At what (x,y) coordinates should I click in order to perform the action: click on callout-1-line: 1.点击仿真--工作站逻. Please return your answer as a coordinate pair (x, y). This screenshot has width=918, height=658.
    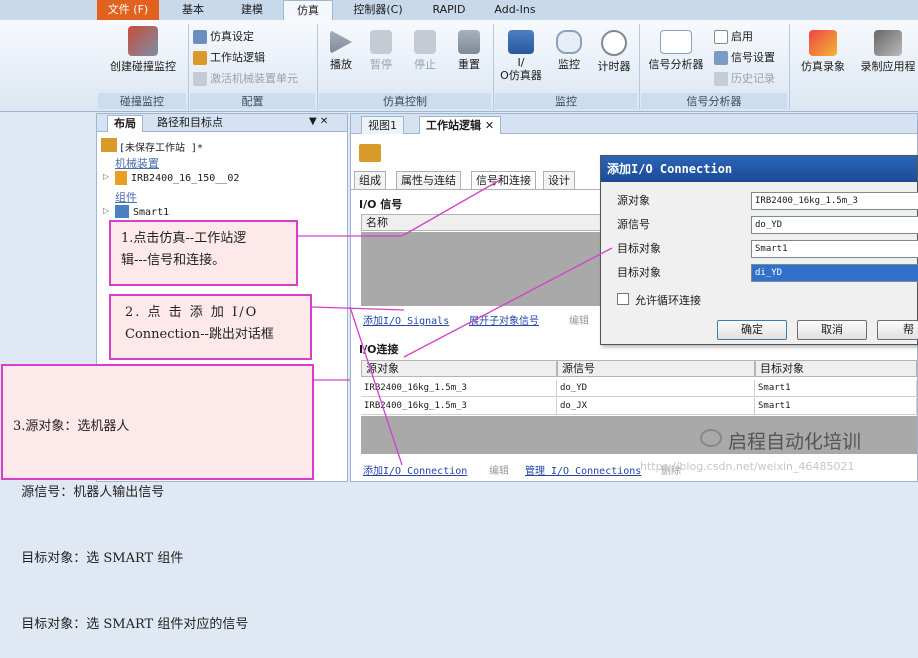
    Looking at the image, I should click on (184, 238).